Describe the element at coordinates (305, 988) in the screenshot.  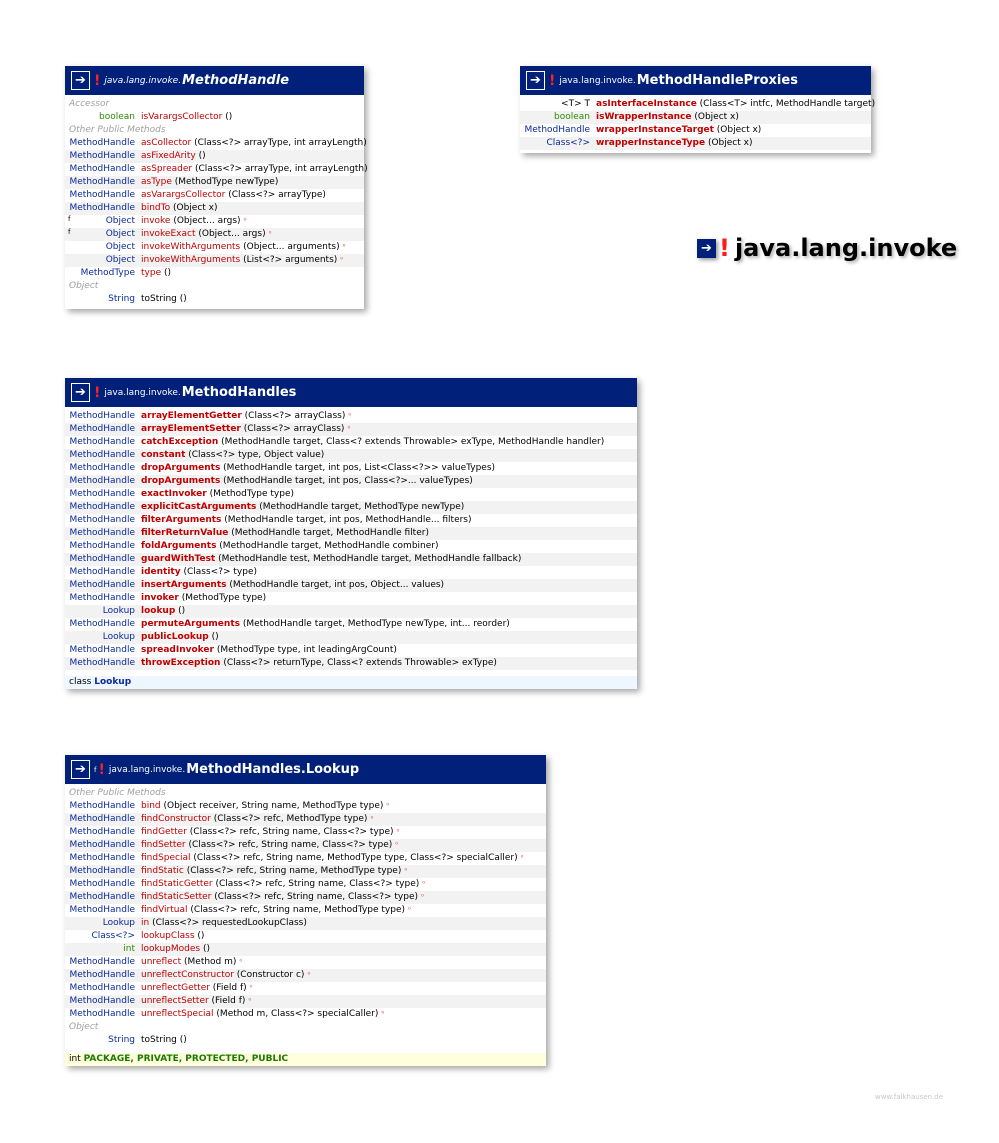
I see `member-row: MethodHandle unreflectGetter (Field f) ⁰` at that location.